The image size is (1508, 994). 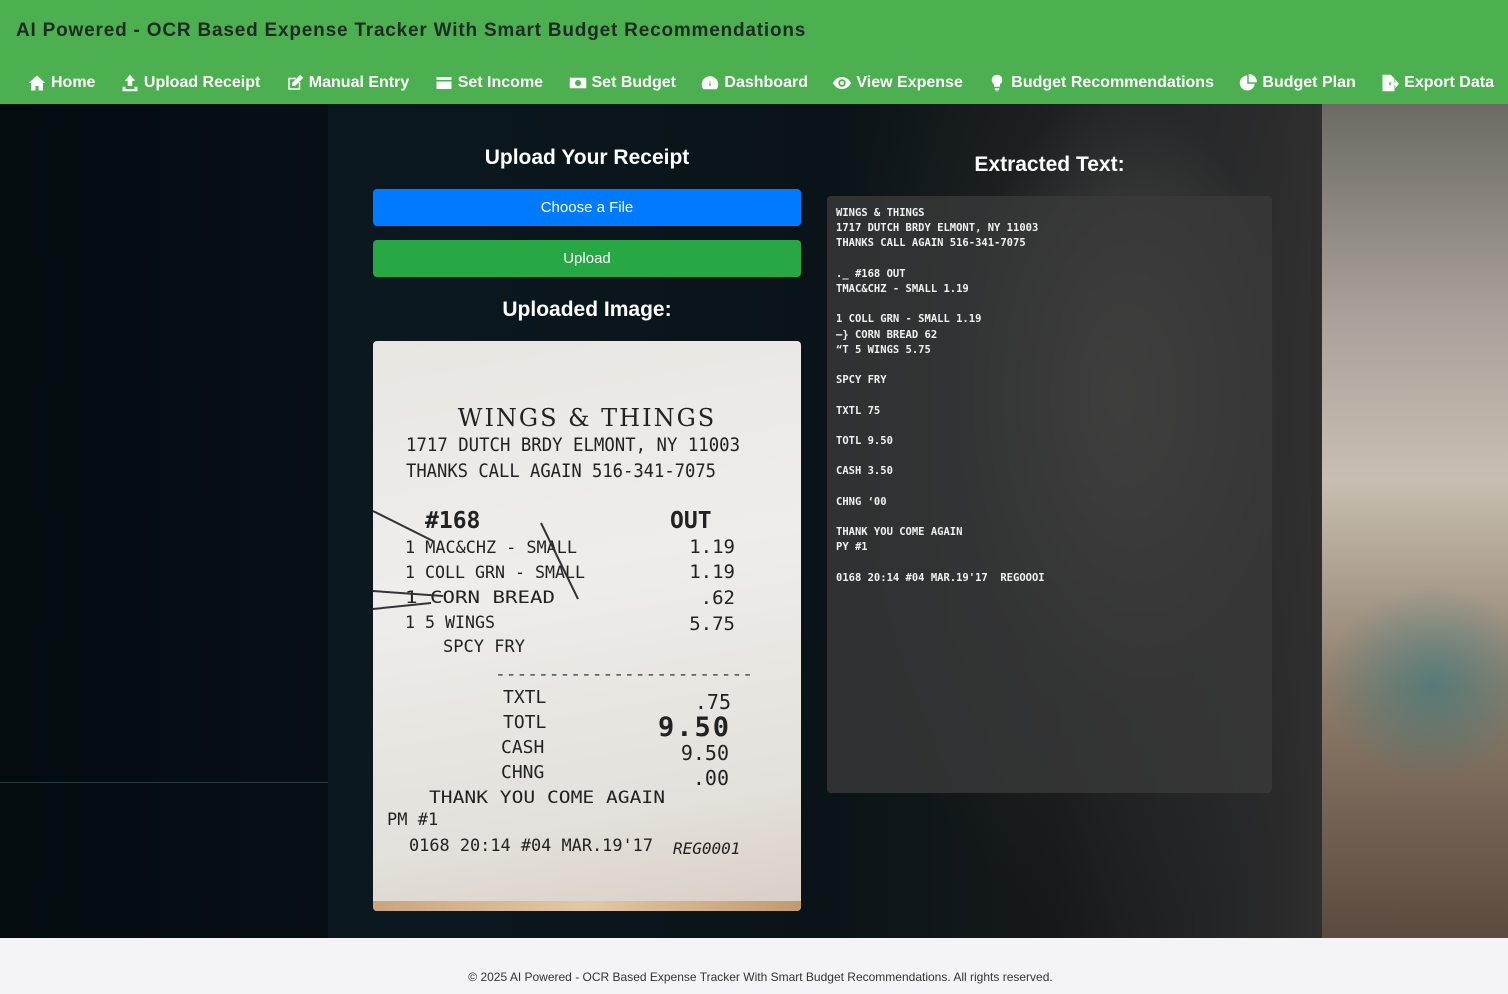 What do you see at coordinates (1049, 164) in the screenshot?
I see `extracted-text-title: Extracted Text:` at bounding box center [1049, 164].